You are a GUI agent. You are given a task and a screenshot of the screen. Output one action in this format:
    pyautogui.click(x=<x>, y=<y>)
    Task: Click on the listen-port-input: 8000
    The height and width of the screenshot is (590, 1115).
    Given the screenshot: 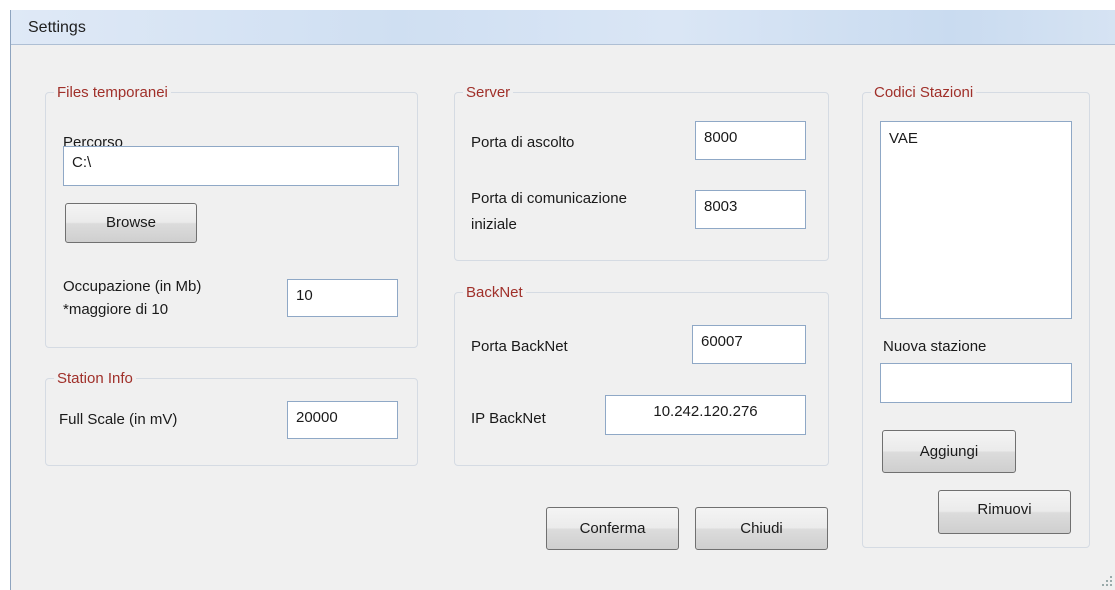 What is the action you would take?
    pyautogui.click(x=750, y=140)
    